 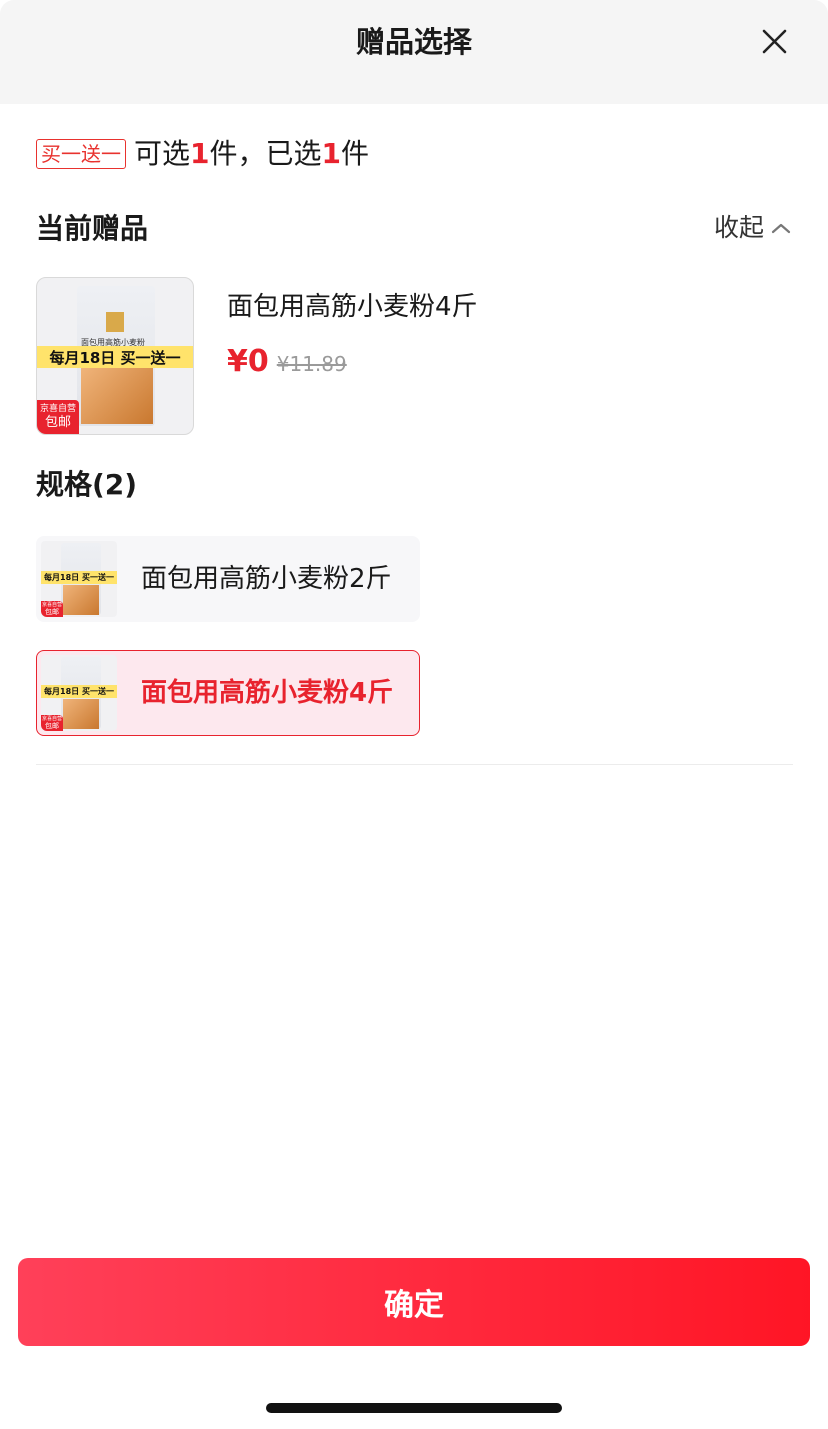 I want to click on spec-option-label: 面包用高筋小麦粉2斤, so click(x=266, y=579).